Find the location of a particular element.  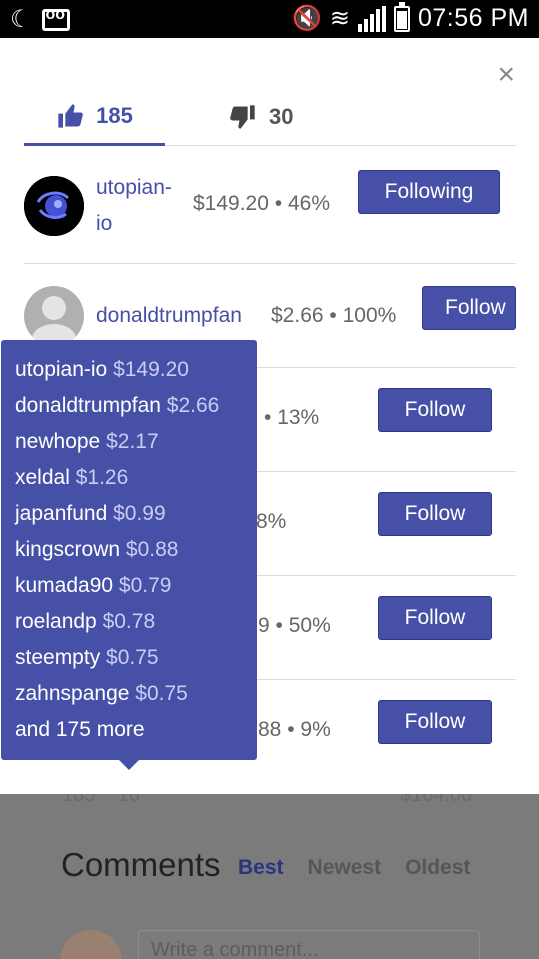

mute-icon: 🔇 is located at coordinates (306, 18).